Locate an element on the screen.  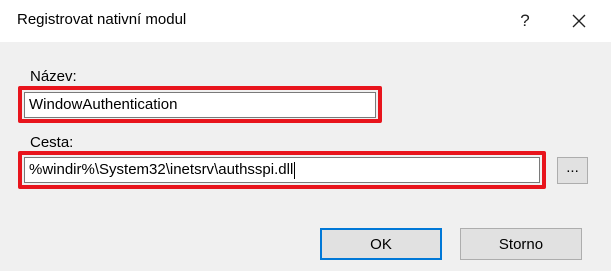
close-icon is located at coordinates (579, 21).